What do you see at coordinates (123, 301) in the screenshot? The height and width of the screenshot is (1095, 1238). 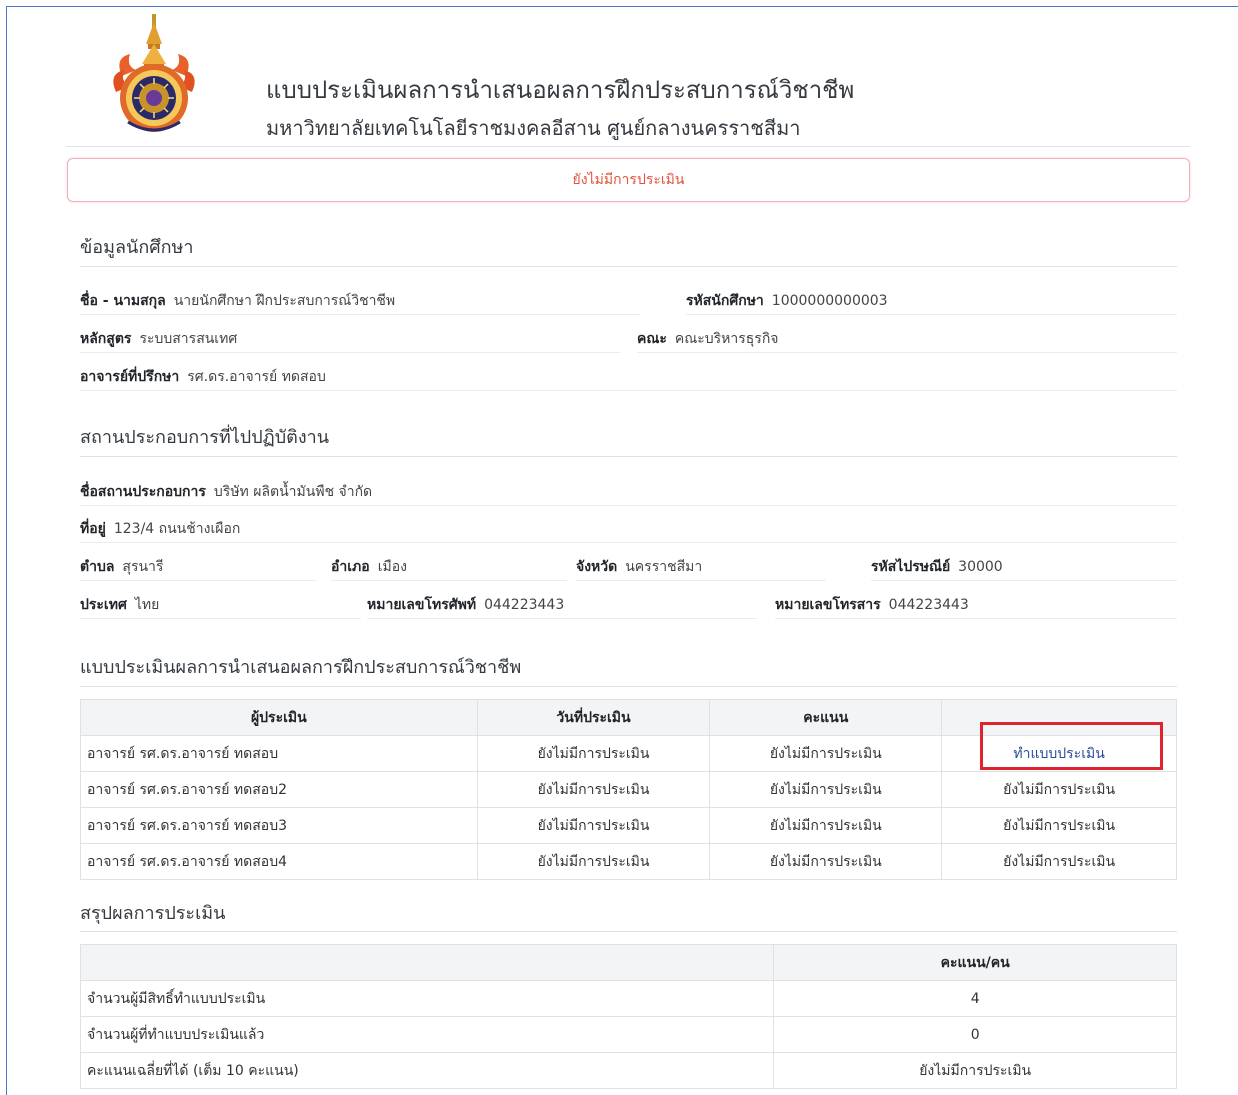 I see `student-name-label: ชื่อ - นามสกุล` at bounding box center [123, 301].